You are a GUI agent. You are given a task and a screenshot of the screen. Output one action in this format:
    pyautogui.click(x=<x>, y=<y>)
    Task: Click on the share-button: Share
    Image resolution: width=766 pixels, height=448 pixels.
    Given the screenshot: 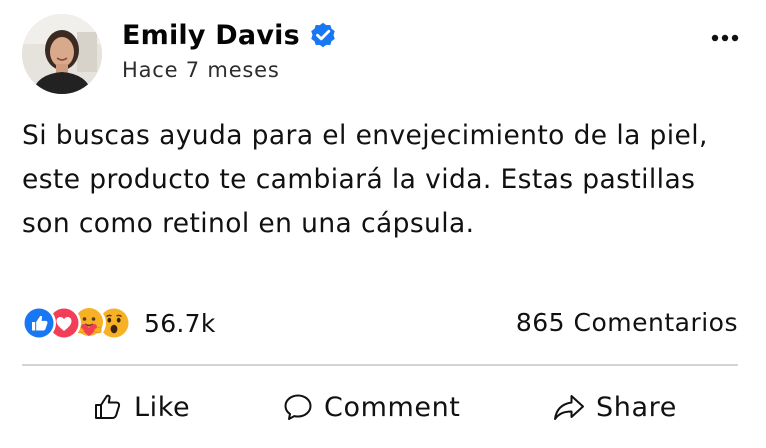 What is the action you would take?
    pyautogui.click(x=614, y=407)
    